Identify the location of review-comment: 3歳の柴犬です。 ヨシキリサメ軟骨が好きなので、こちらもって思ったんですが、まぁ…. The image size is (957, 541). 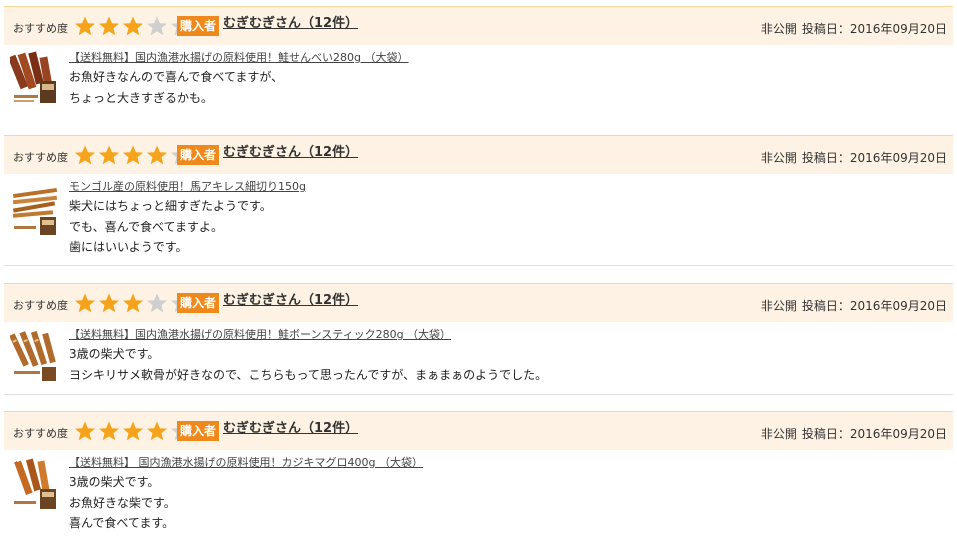
(308, 364).